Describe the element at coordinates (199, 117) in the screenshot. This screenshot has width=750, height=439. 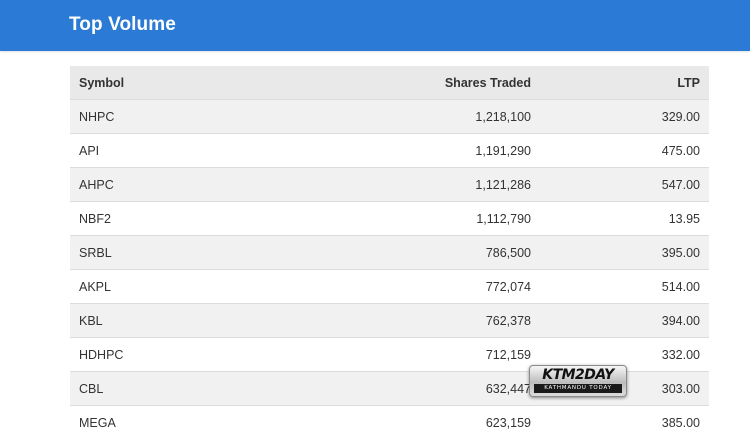
I see `cell-symbol: NHPC` at that location.